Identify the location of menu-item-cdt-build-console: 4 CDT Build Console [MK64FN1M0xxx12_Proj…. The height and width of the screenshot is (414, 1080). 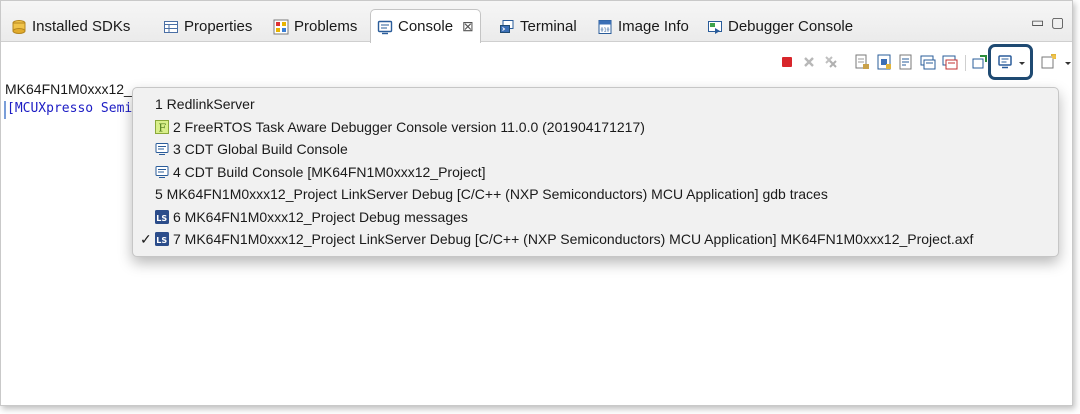
(595, 172).